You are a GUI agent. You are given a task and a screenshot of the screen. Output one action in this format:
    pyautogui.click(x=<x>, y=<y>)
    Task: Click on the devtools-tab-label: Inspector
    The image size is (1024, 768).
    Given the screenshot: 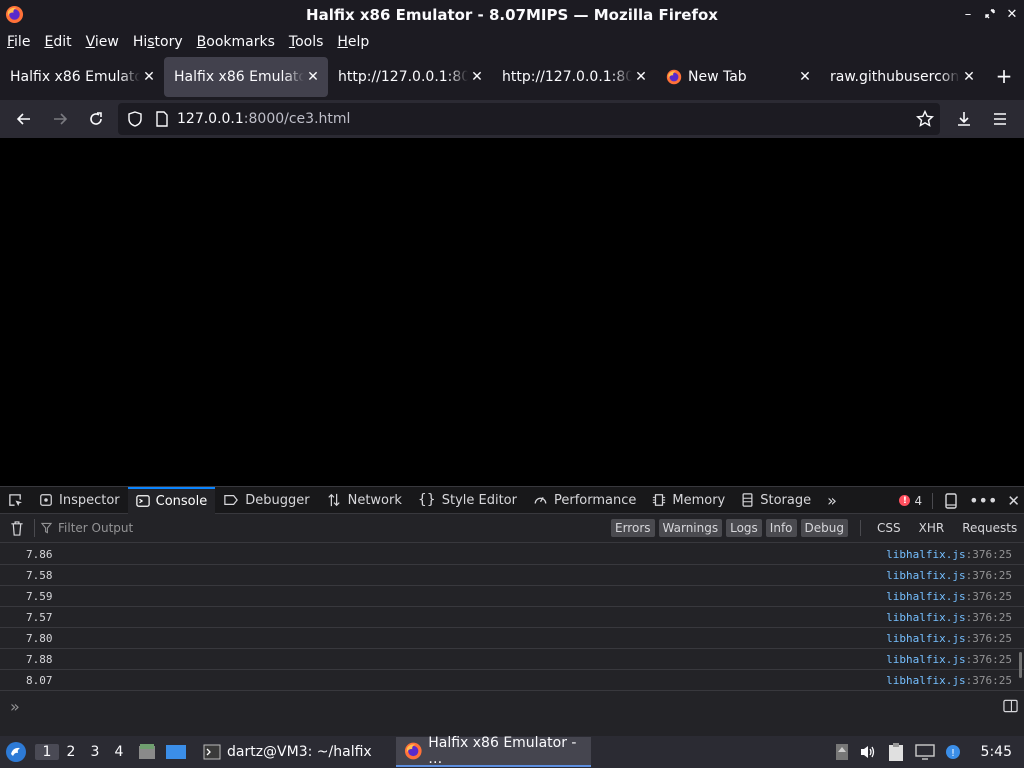 What is the action you would take?
    pyautogui.click(x=89, y=500)
    